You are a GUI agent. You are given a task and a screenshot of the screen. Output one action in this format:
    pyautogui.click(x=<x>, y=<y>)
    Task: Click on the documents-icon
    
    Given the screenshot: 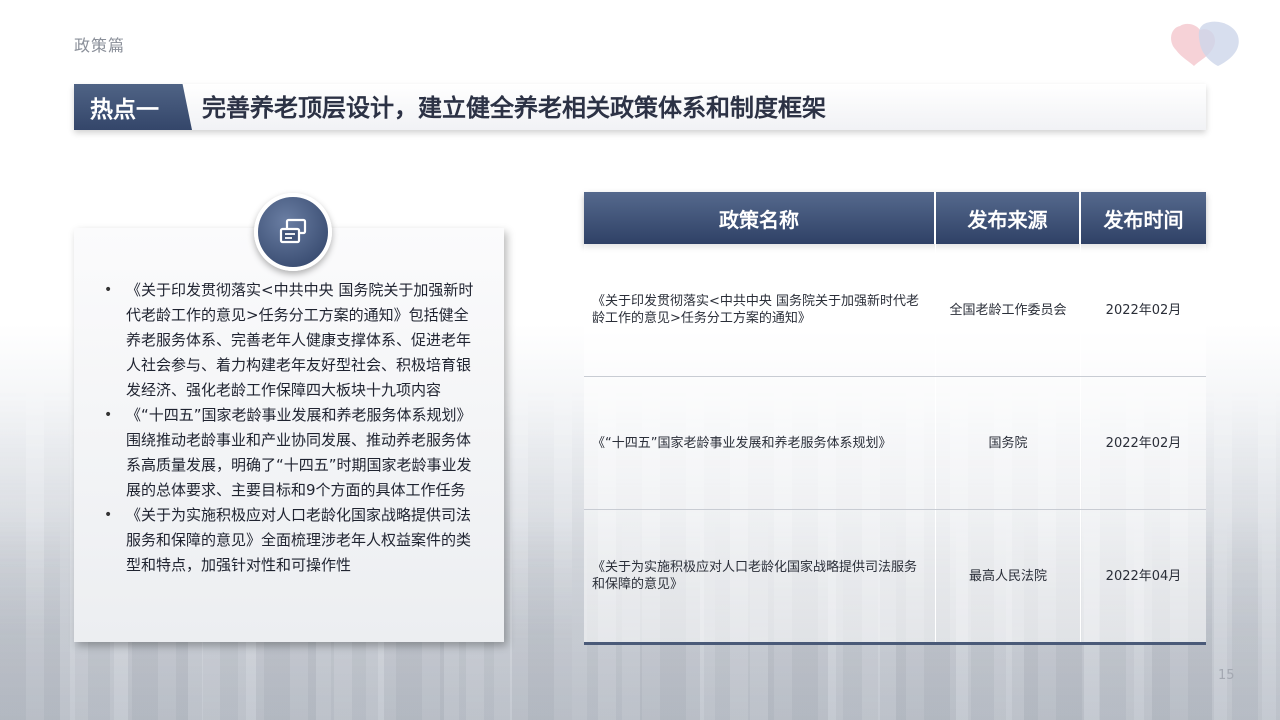 What is the action you would take?
    pyautogui.click(x=293, y=232)
    